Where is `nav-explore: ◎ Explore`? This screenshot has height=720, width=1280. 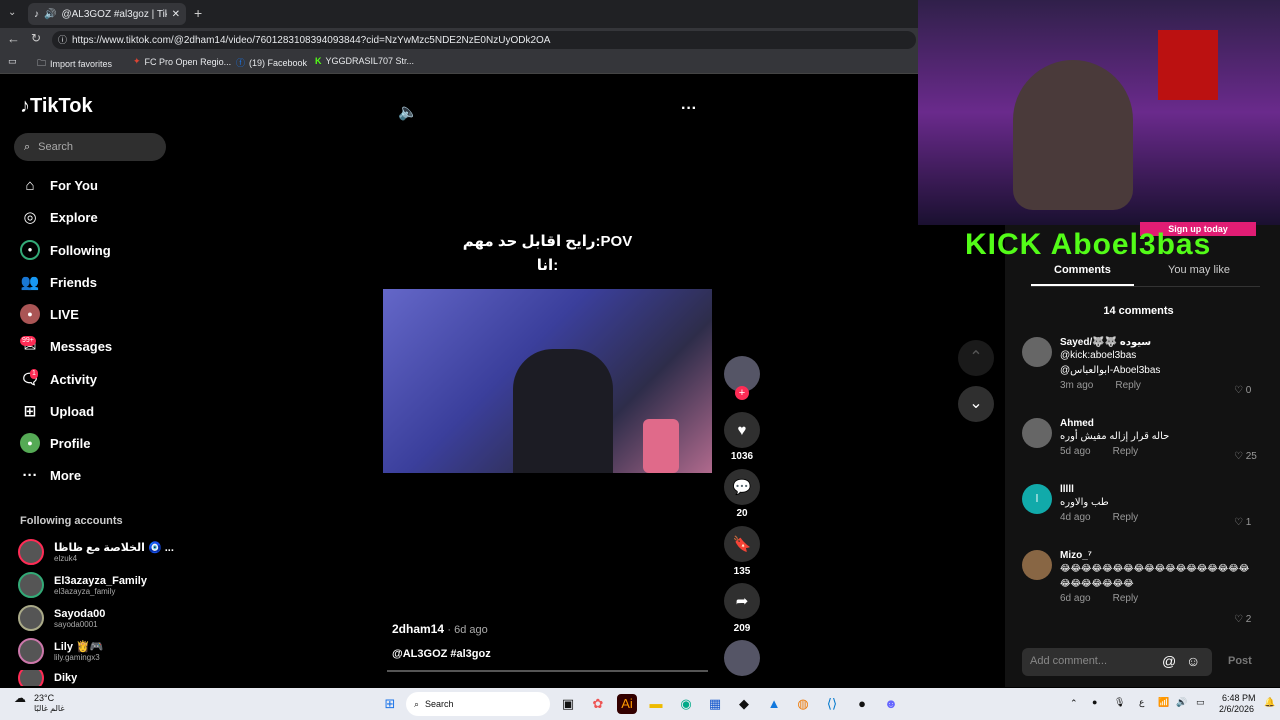 nav-explore: ◎ Explore is located at coordinates (58, 217).